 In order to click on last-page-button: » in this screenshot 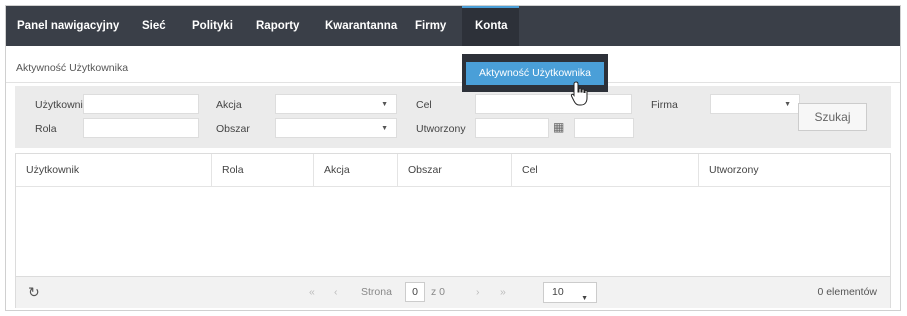, I will do `click(503, 292)`.